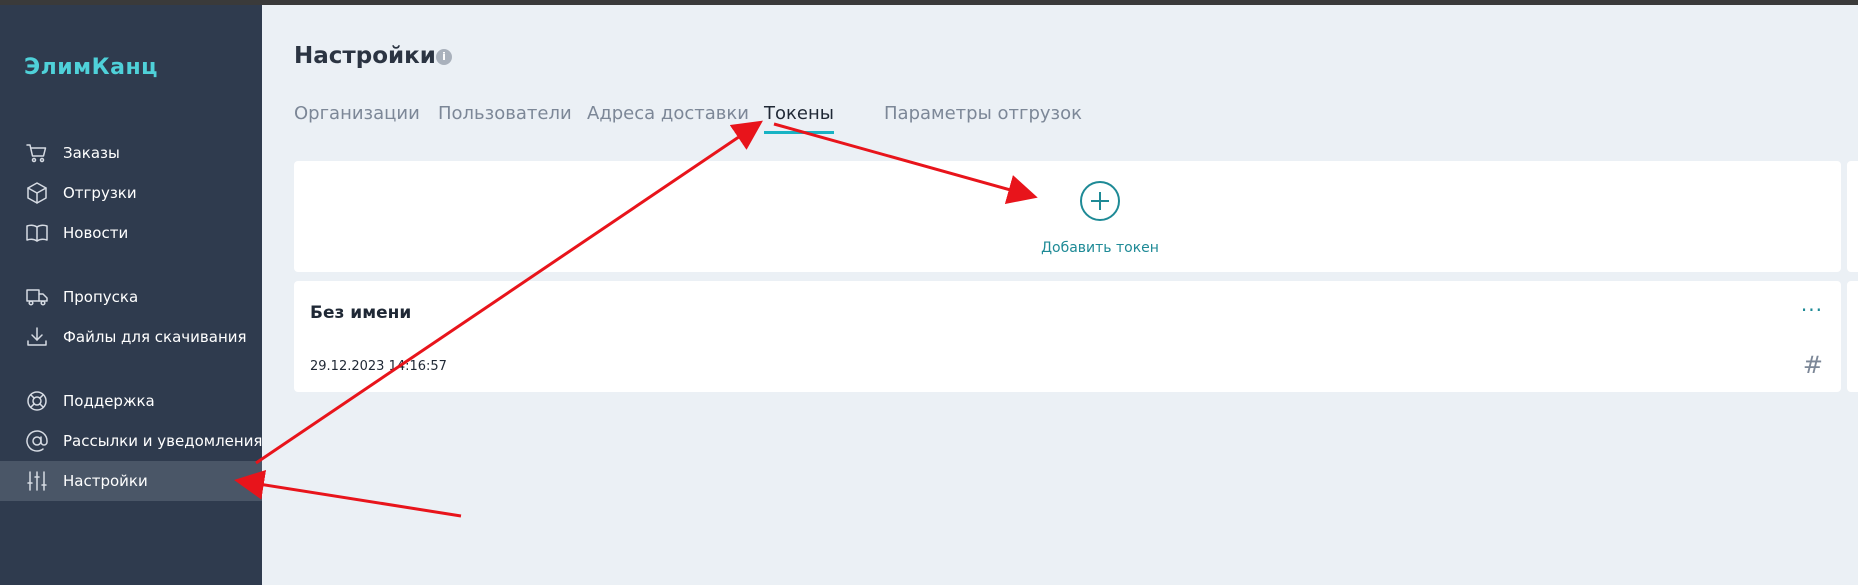  What do you see at coordinates (37, 337) in the screenshot?
I see `download-icon` at bounding box center [37, 337].